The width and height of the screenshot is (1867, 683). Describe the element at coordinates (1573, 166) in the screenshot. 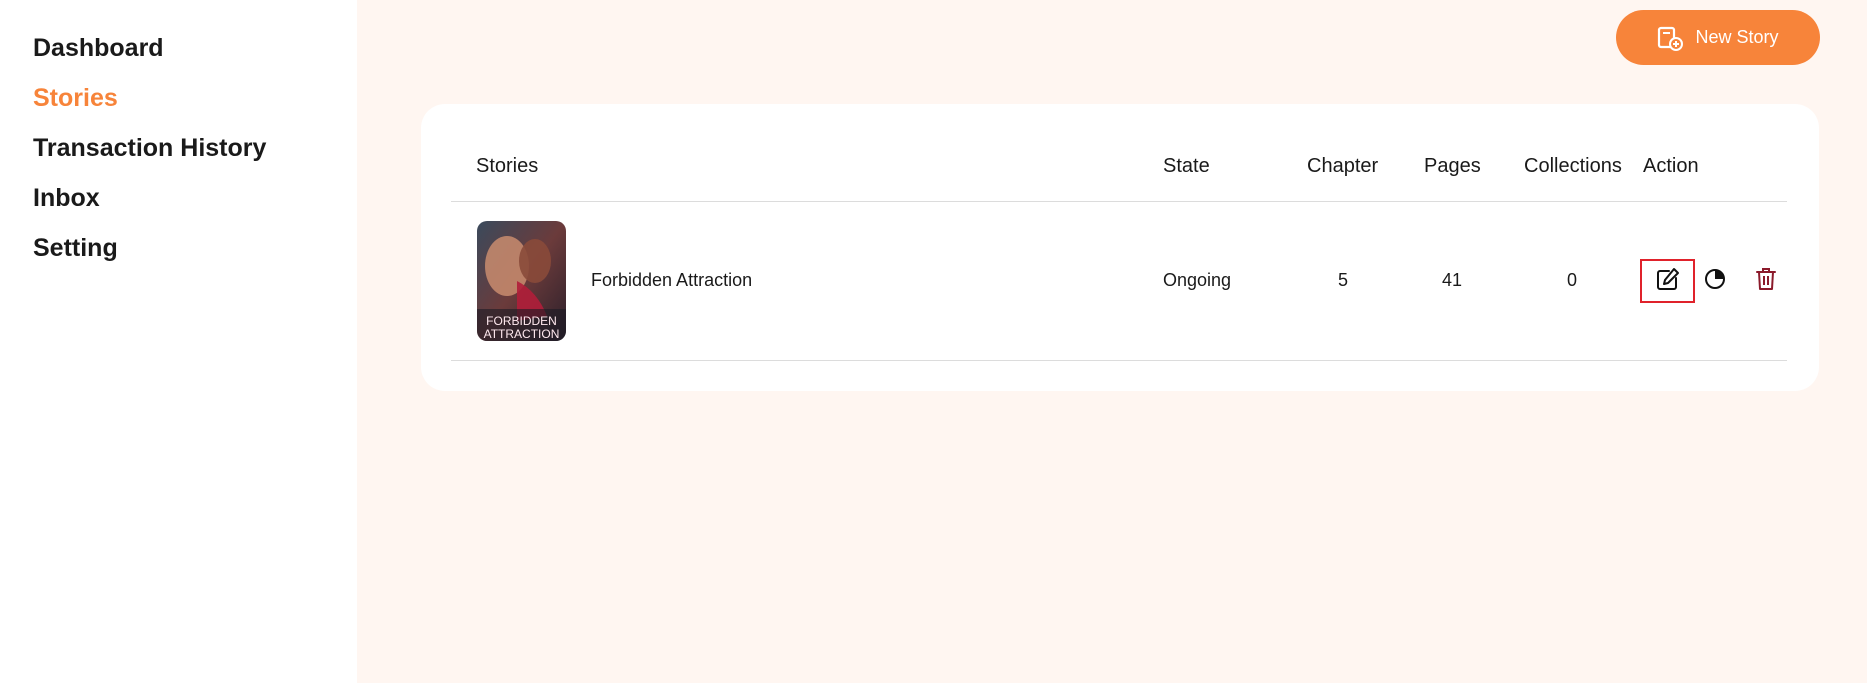

I see `column-header-collections: Collections` at that location.